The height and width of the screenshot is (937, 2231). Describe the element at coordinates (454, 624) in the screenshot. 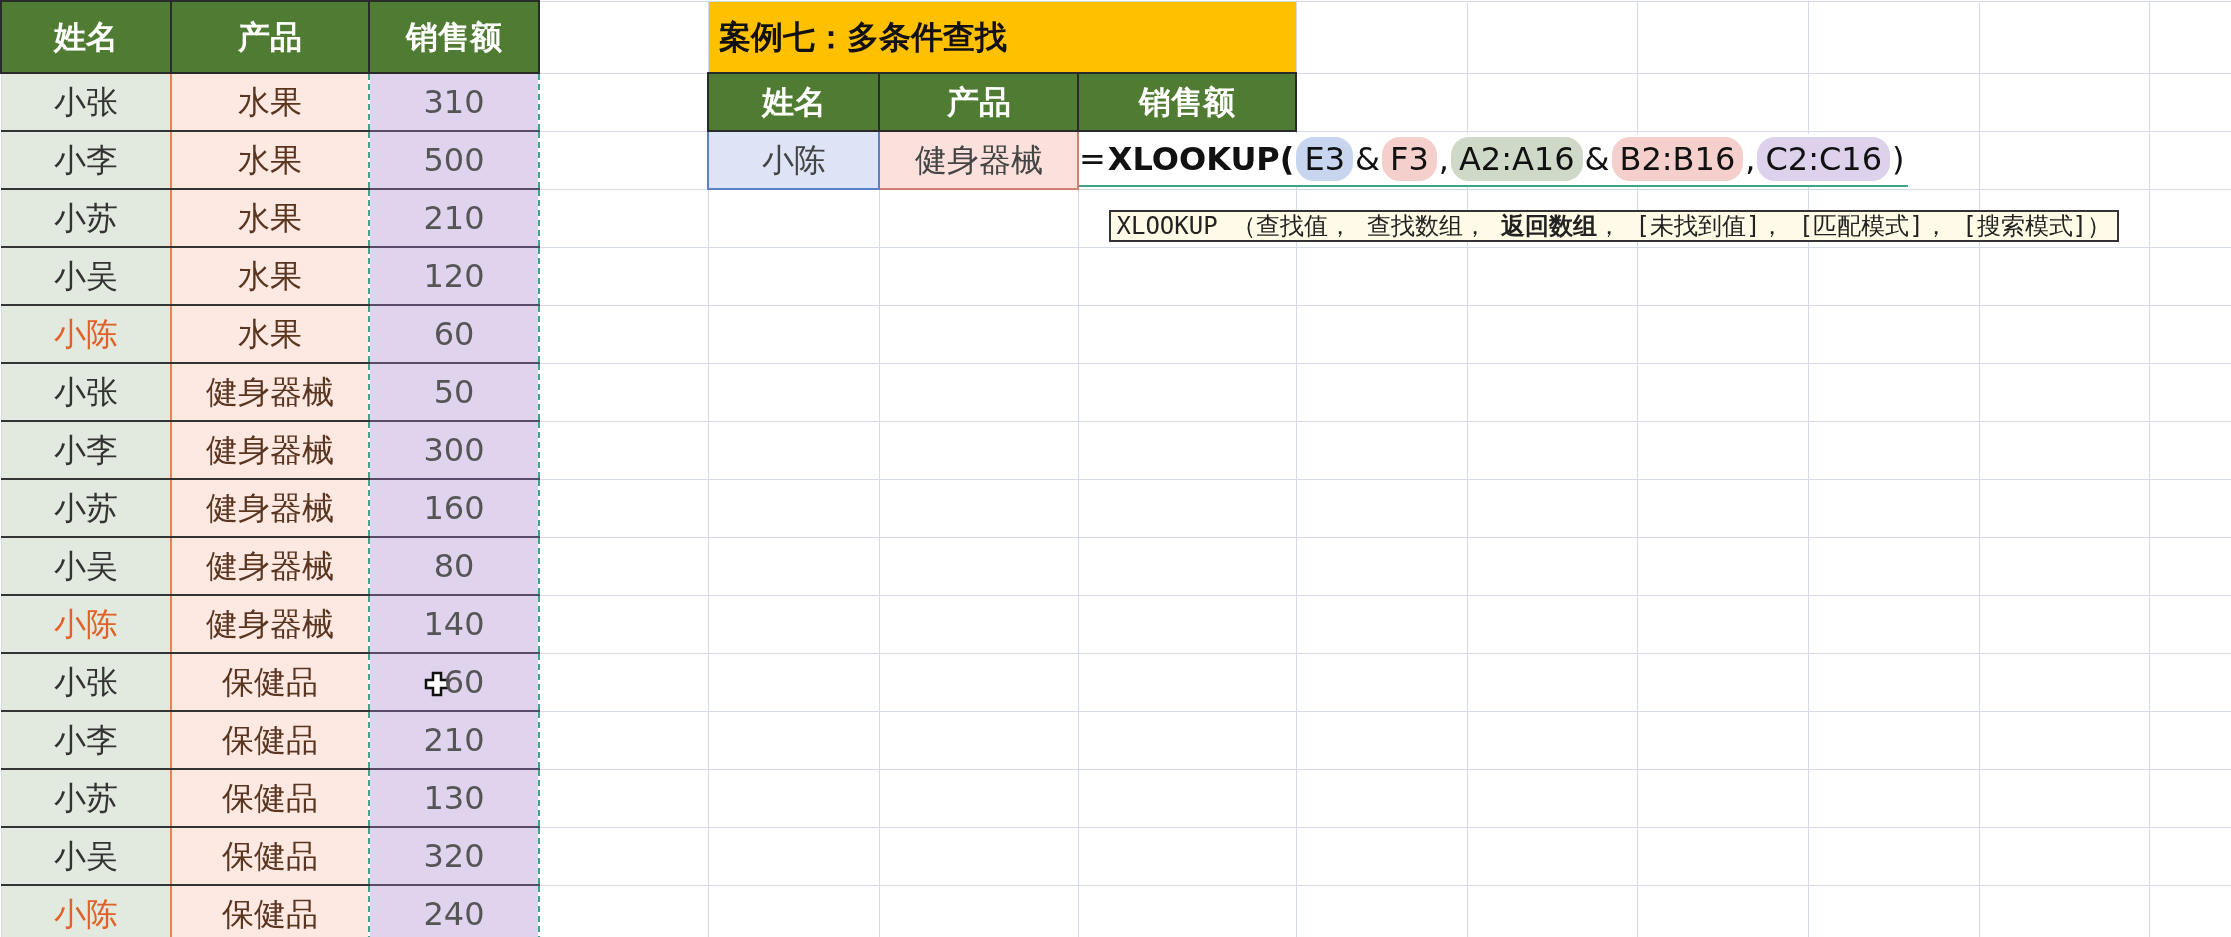

I see `table-cell: 140` at that location.